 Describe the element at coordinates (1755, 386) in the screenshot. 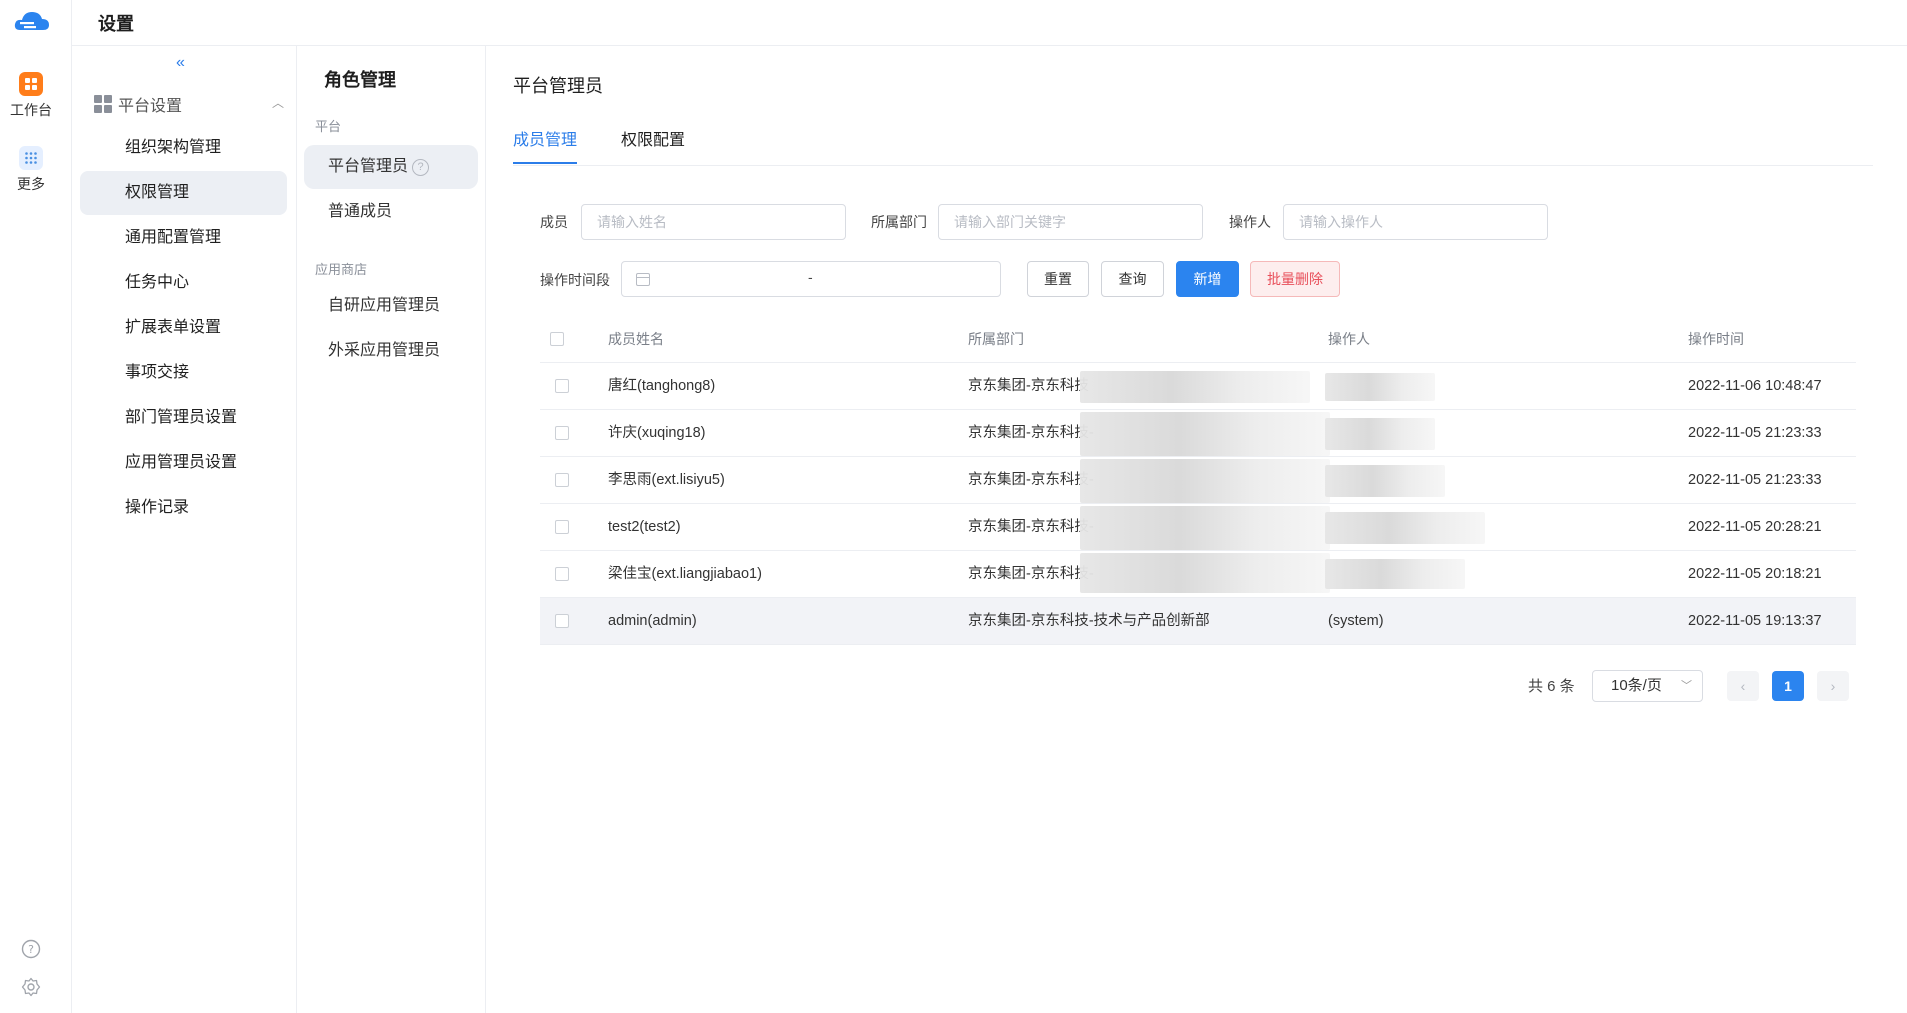

I see `member-time: 2022-11-06 10:48:47` at that location.